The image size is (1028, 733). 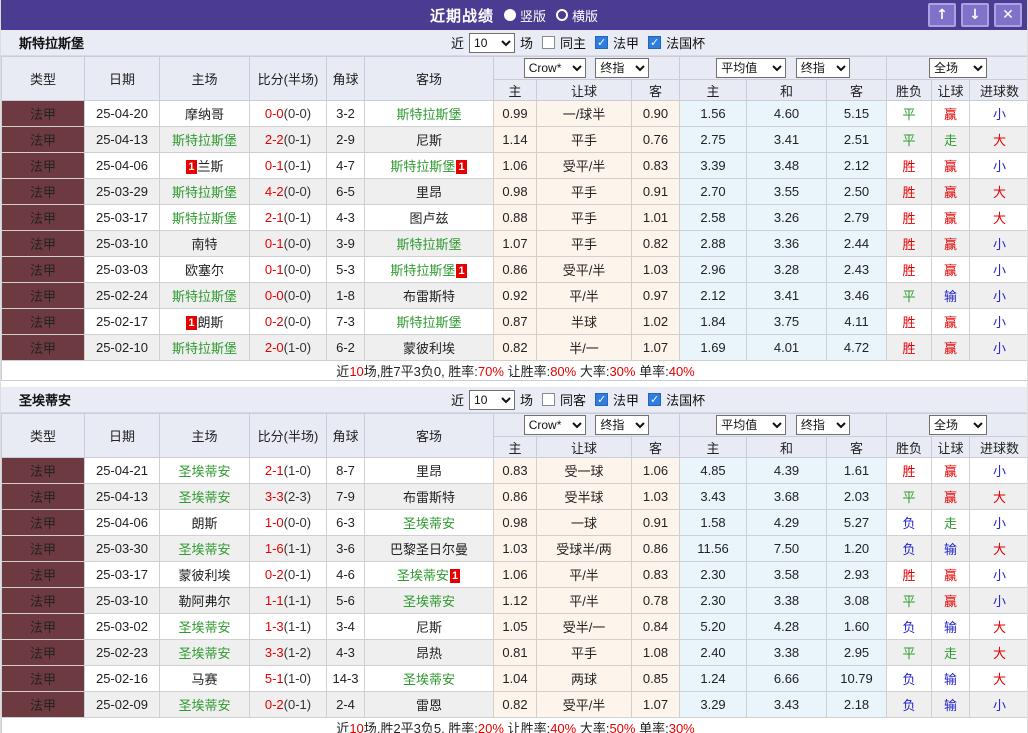 I want to click on avg-away-cell: 2.12, so click(x=857, y=165).